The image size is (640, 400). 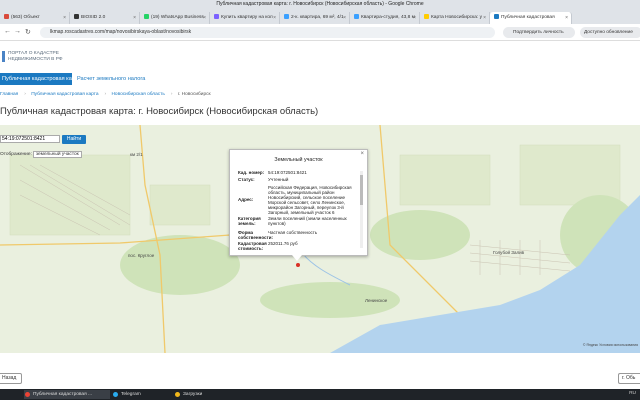 What do you see at coordinates (17, 31) in the screenshot?
I see `forward-icon: →` at bounding box center [17, 31].